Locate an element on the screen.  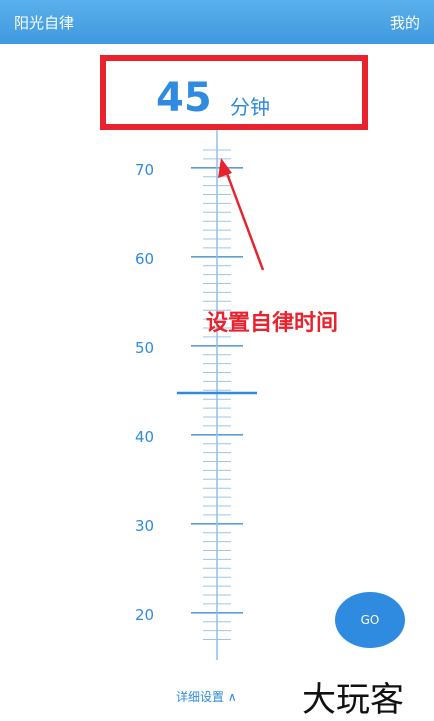
ruler-label-60: 60 is located at coordinates (144, 259).